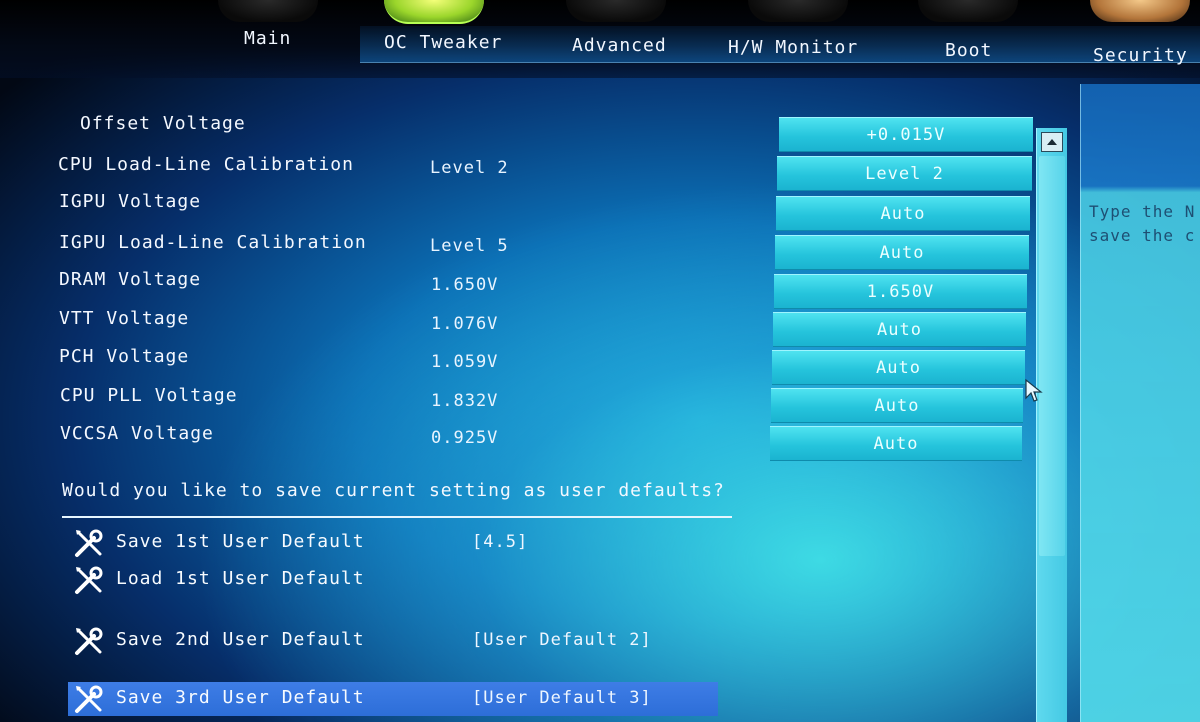 The image size is (1200, 722). I want to click on help-text-line-2: save the c, so click(1142, 235).